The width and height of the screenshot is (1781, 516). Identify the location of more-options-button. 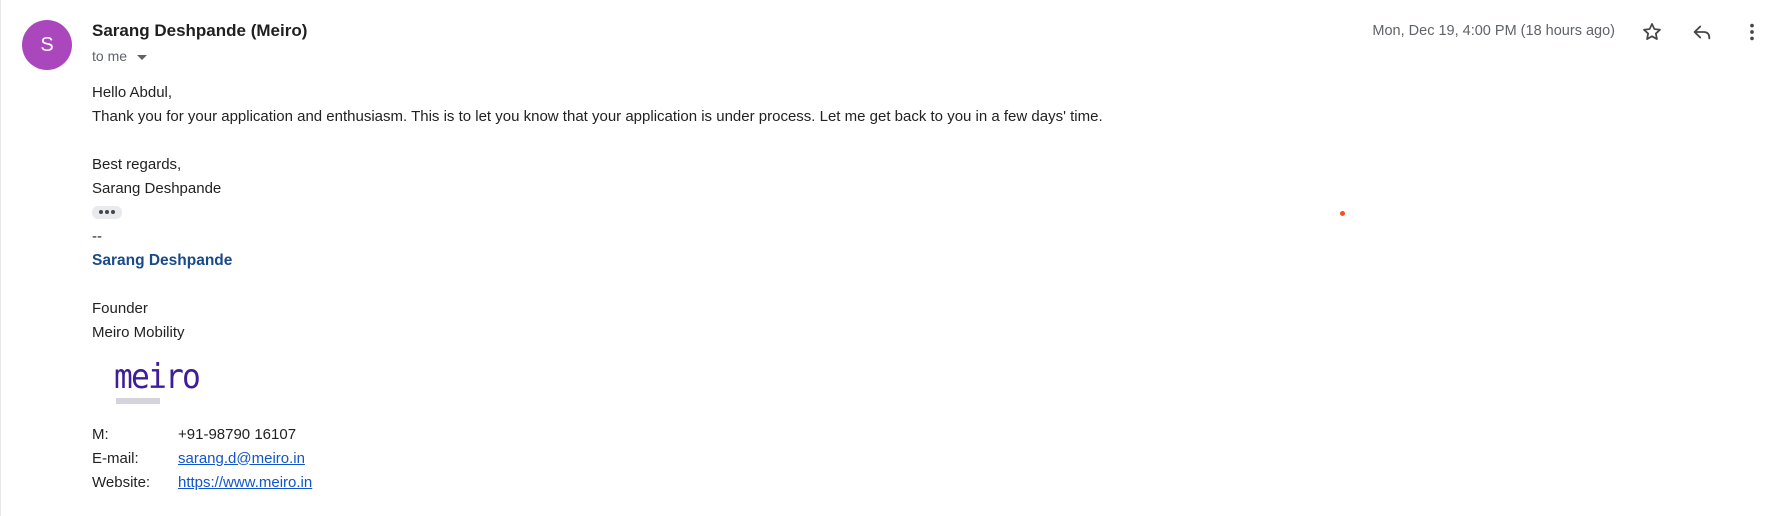
(1752, 32).